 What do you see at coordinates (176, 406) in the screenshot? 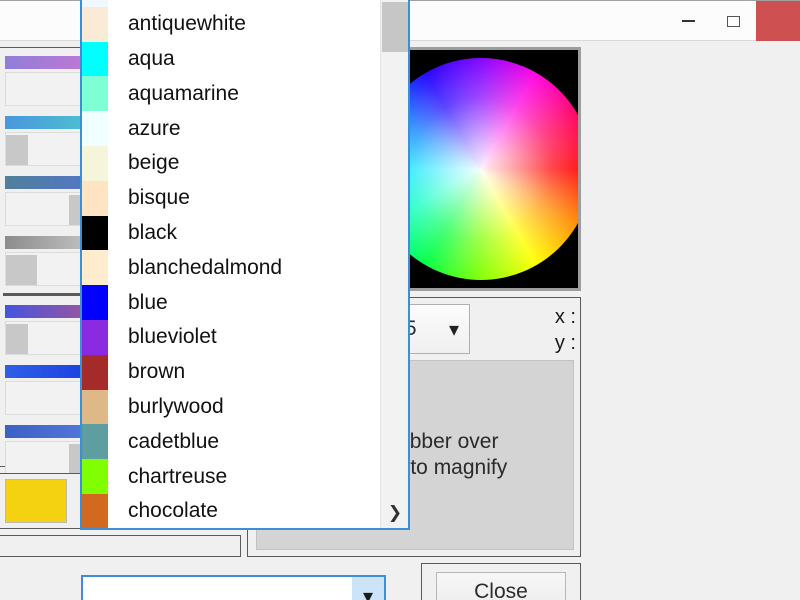
I see `color-option-label: burlywood` at bounding box center [176, 406].